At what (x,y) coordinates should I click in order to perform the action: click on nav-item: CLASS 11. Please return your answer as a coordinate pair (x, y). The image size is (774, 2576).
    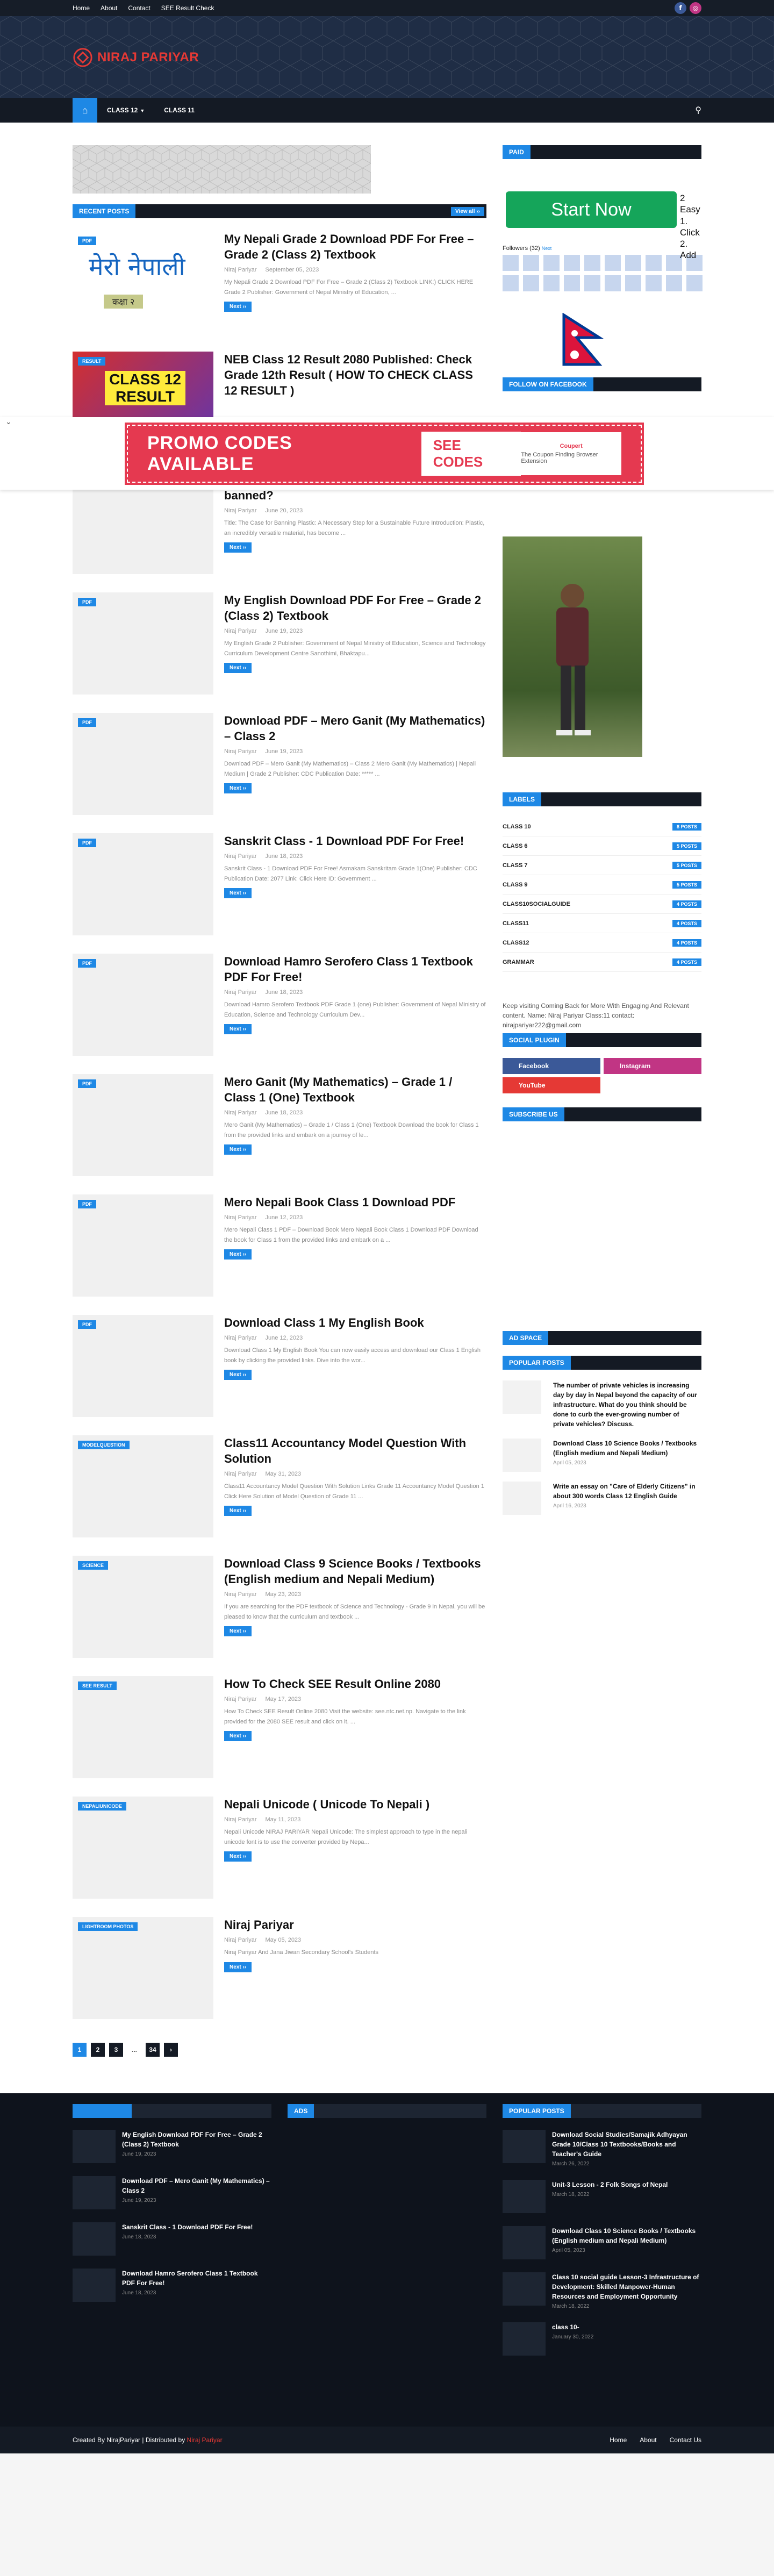
    Looking at the image, I should click on (179, 110).